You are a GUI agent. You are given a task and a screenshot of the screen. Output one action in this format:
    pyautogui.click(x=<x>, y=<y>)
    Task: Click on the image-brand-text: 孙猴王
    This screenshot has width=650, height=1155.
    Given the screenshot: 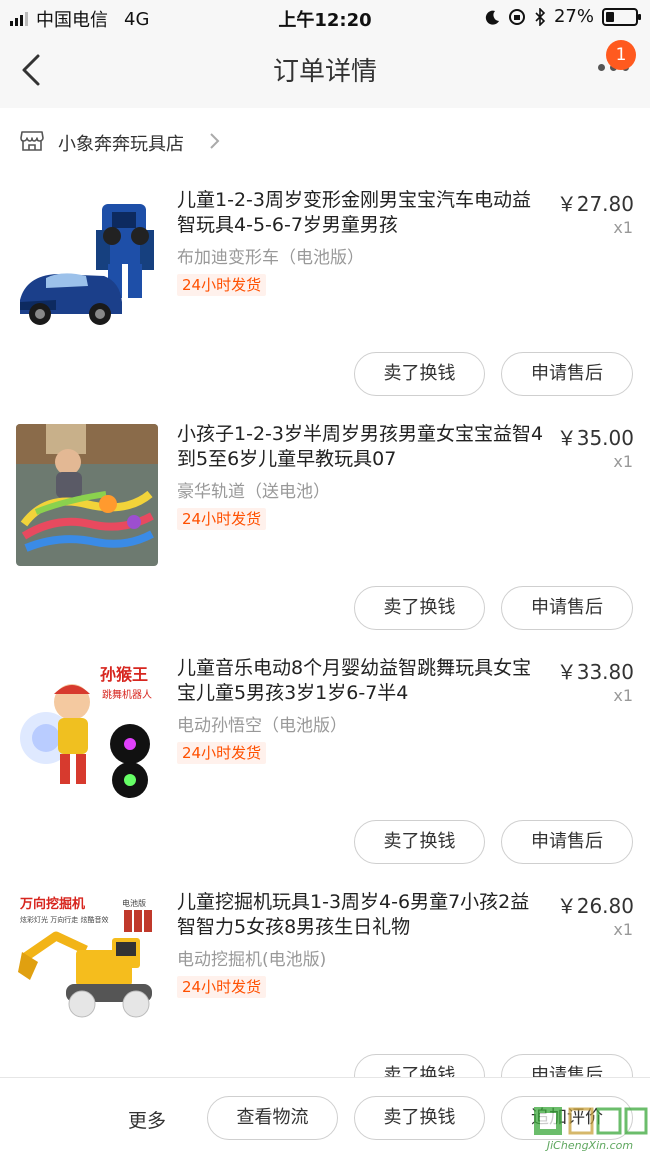 What is the action you would take?
    pyautogui.click(x=124, y=674)
    